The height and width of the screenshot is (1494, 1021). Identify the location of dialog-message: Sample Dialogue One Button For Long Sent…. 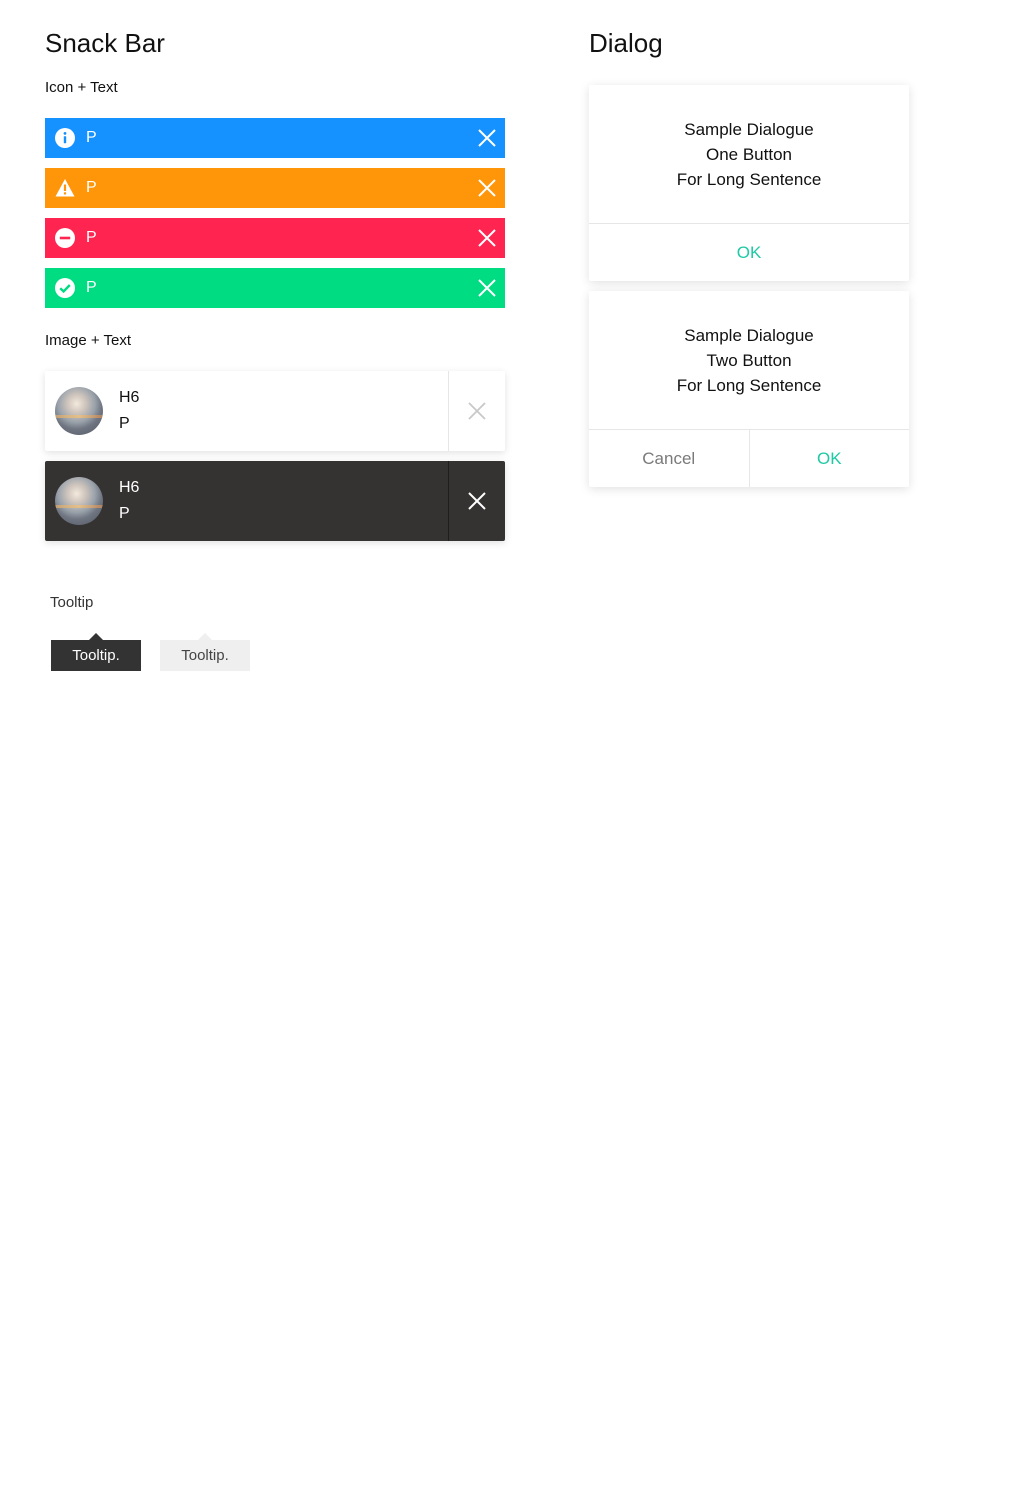
(749, 154).